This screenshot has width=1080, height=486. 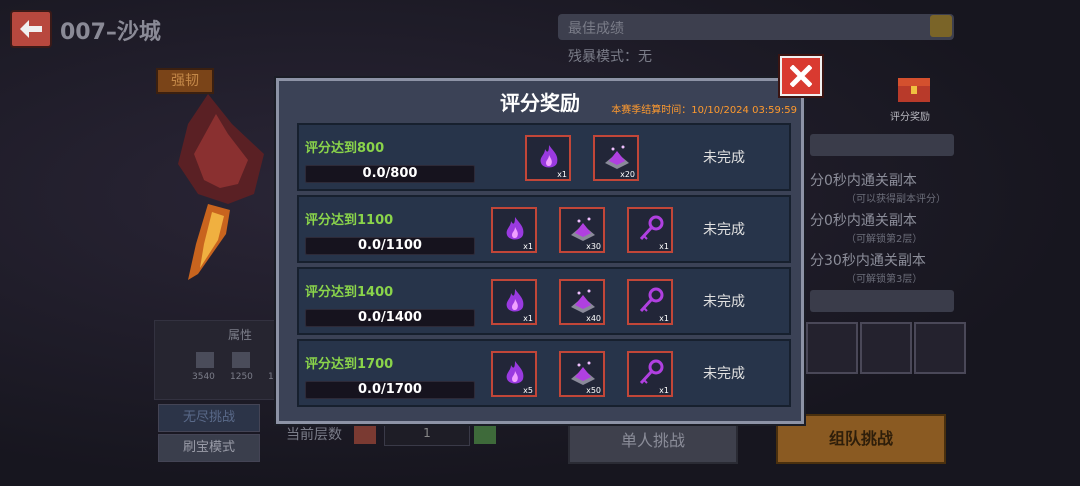 I want to click on reward-threshold-label: 评分达到1700, so click(x=349, y=364).